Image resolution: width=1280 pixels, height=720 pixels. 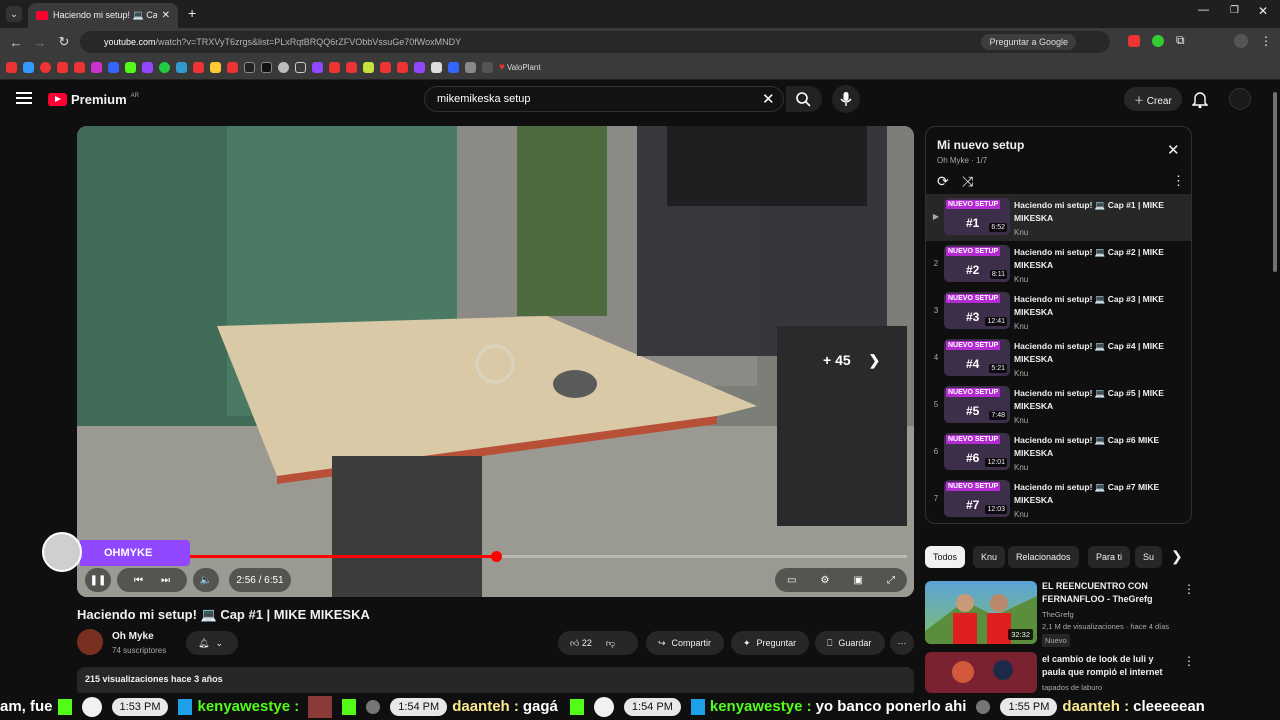 What do you see at coordinates (133, 636) in the screenshot?
I see `channel-name: Oh Myke` at bounding box center [133, 636].